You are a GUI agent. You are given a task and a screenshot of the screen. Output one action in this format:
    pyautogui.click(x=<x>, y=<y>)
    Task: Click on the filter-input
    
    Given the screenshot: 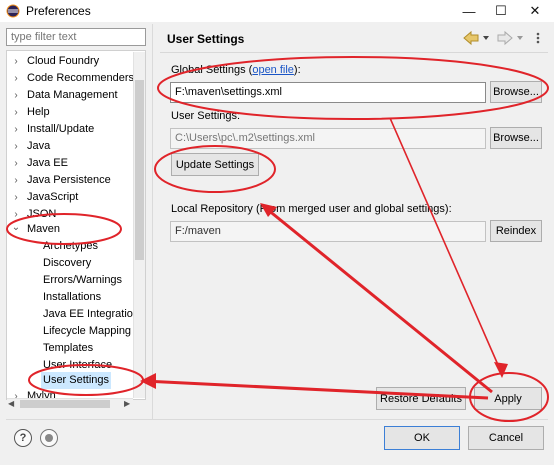 What is the action you would take?
    pyautogui.click(x=76, y=37)
    